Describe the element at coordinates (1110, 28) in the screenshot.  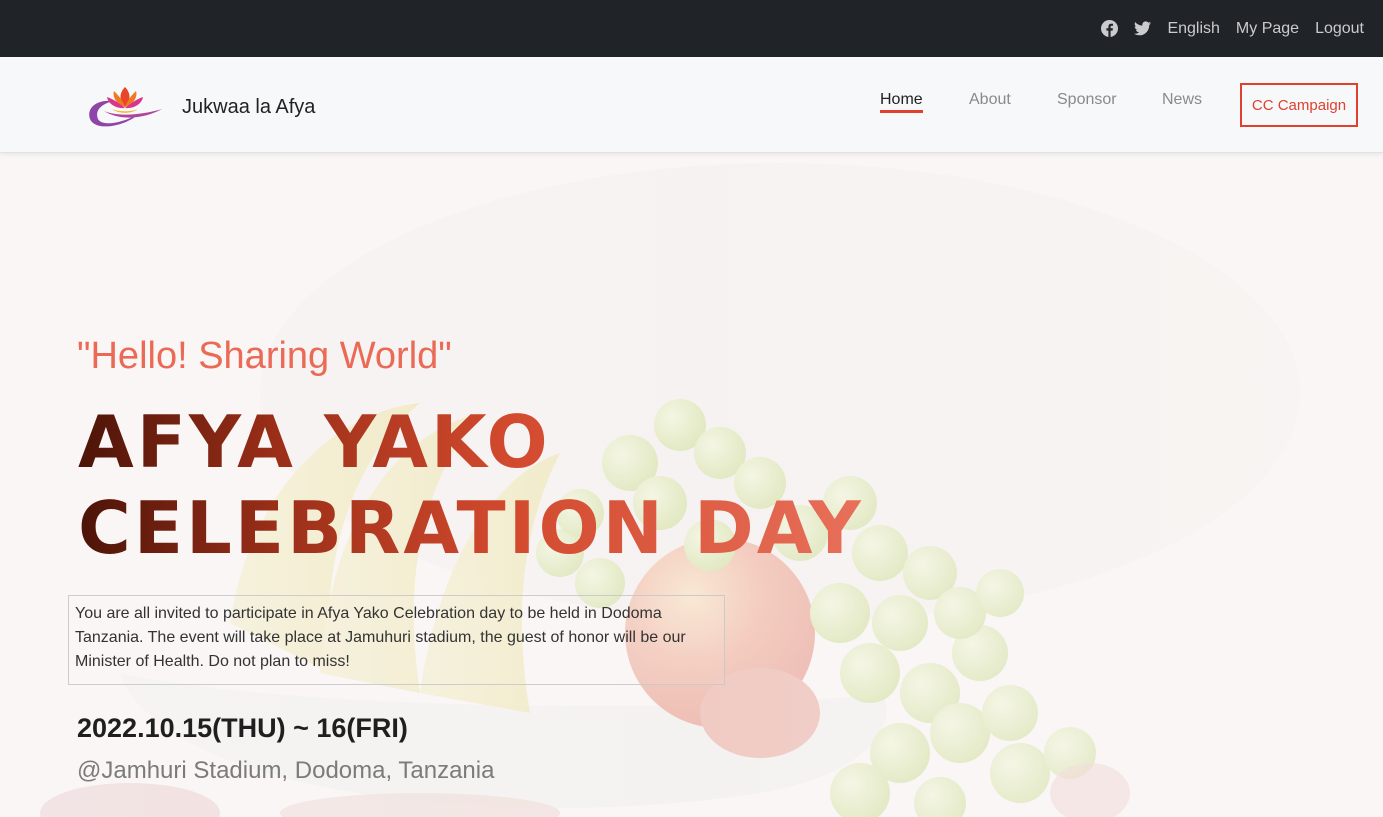
I see `facebook-icon` at that location.